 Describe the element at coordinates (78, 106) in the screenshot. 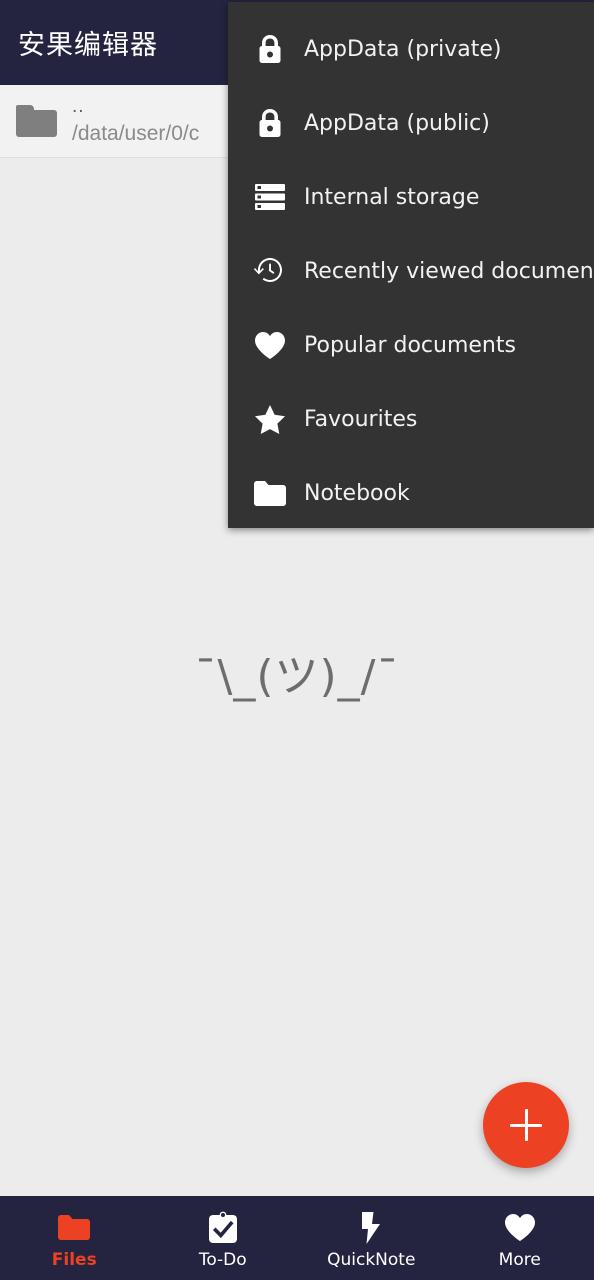

I see `parent-label: ..` at that location.